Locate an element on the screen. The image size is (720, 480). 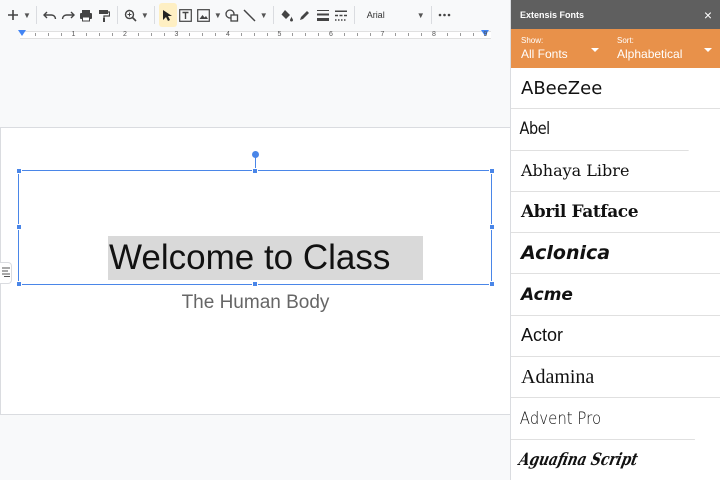
left-indent-marker is located at coordinates (22, 33).